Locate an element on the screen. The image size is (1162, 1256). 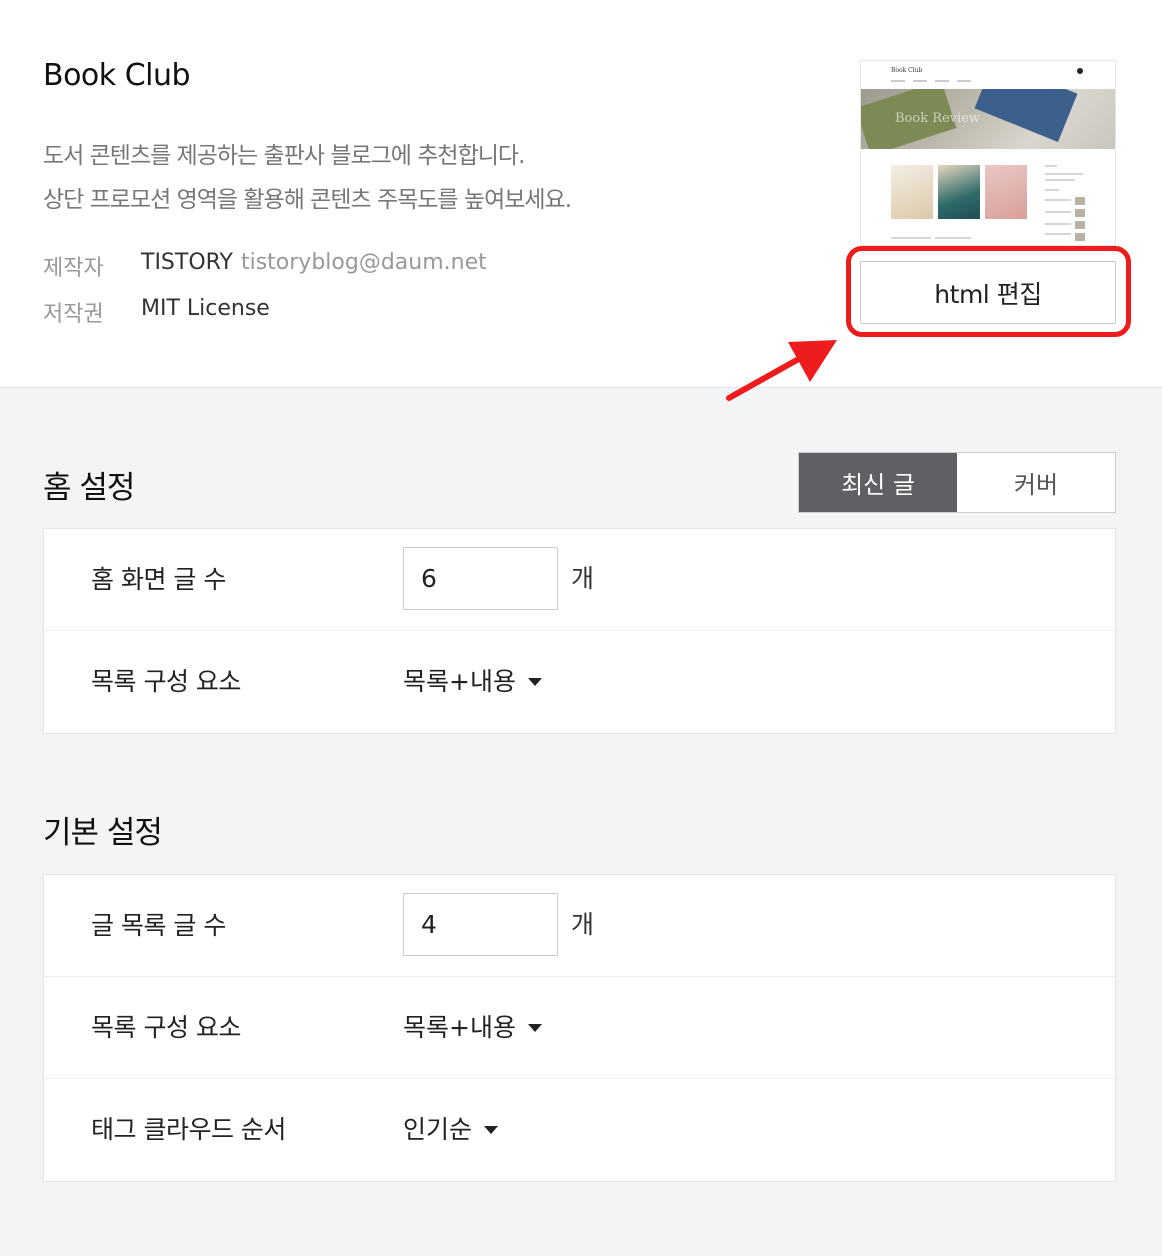
setting-row: 글 목록 글 수 4 개 is located at coordinates (579, 926).